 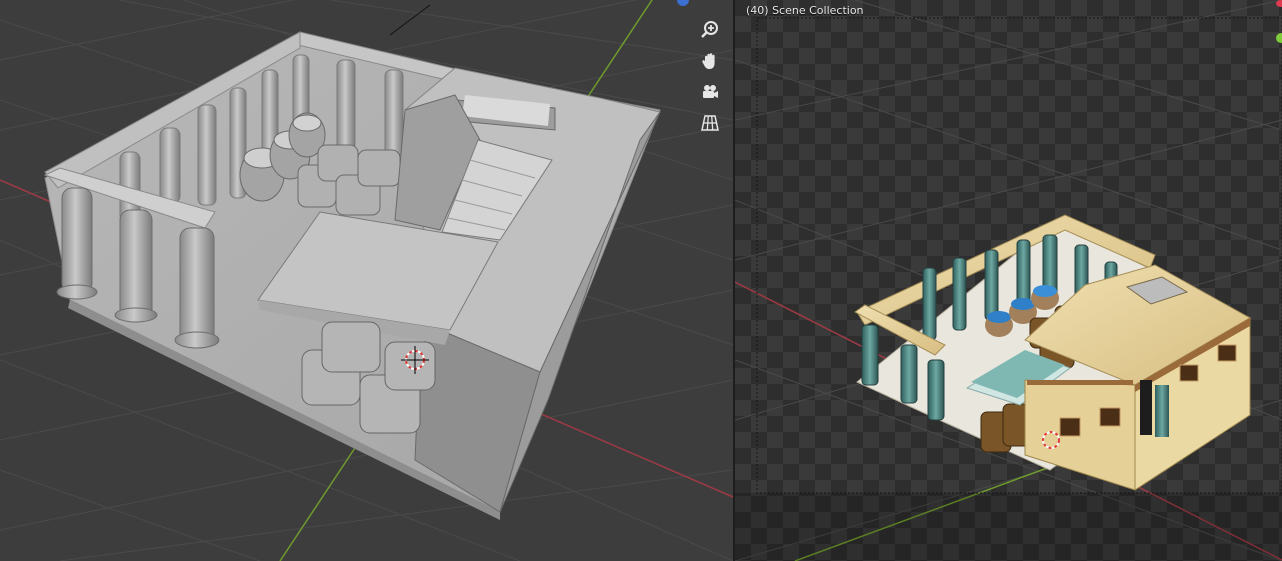 I want to click on zoom-button, so click(x=710, y=30).